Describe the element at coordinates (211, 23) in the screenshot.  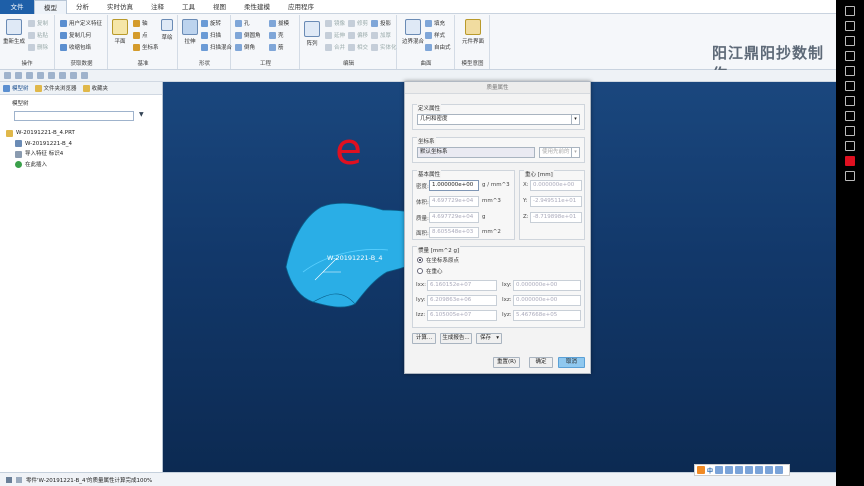
I see `revolve-button: 旋转` at that location.